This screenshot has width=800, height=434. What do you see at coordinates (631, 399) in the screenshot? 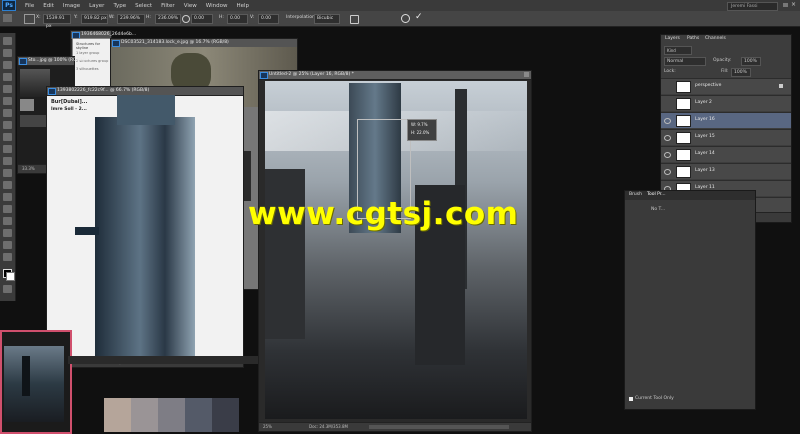
I see `current-tool-only-checkbox` at bounding box center [631, 399].